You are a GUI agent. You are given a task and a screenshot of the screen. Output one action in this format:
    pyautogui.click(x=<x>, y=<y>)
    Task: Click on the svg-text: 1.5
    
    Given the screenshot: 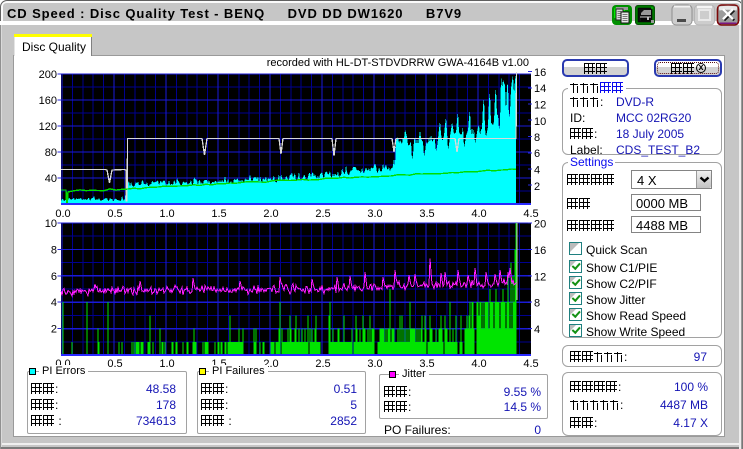 What is the action you would take?
    pyautogui.click(x=218, y=214)
    